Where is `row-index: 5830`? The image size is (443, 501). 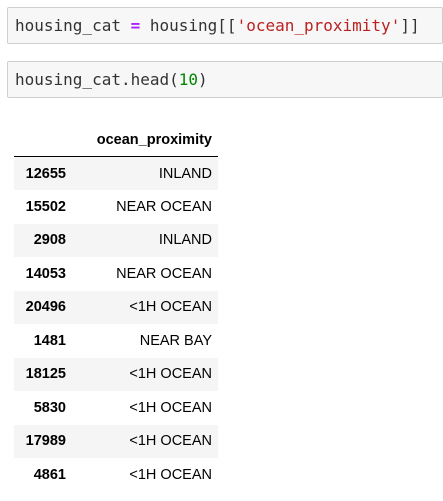 row-index: 5830 is located at coordinates (49, 407).